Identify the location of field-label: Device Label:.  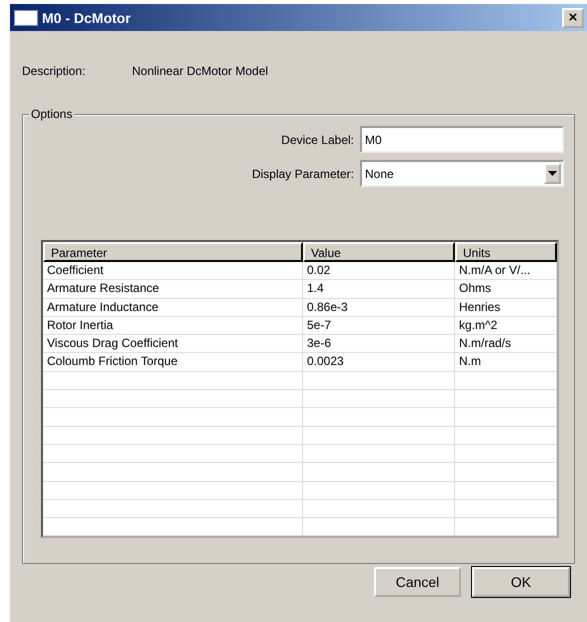
(317, 139).